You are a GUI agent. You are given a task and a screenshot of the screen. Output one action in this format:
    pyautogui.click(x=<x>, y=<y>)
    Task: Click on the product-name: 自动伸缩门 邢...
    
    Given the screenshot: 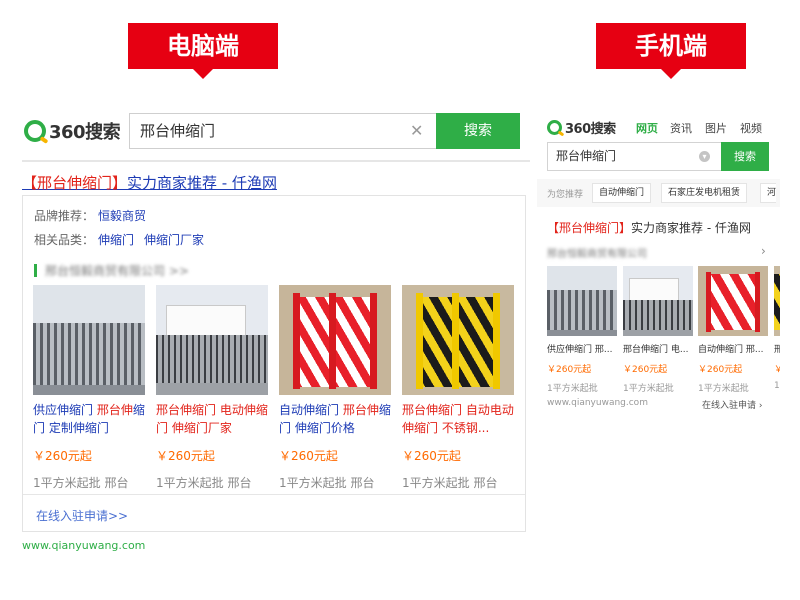 What is the action you would take?
    pyautogui.click(x=733, y=348)
    